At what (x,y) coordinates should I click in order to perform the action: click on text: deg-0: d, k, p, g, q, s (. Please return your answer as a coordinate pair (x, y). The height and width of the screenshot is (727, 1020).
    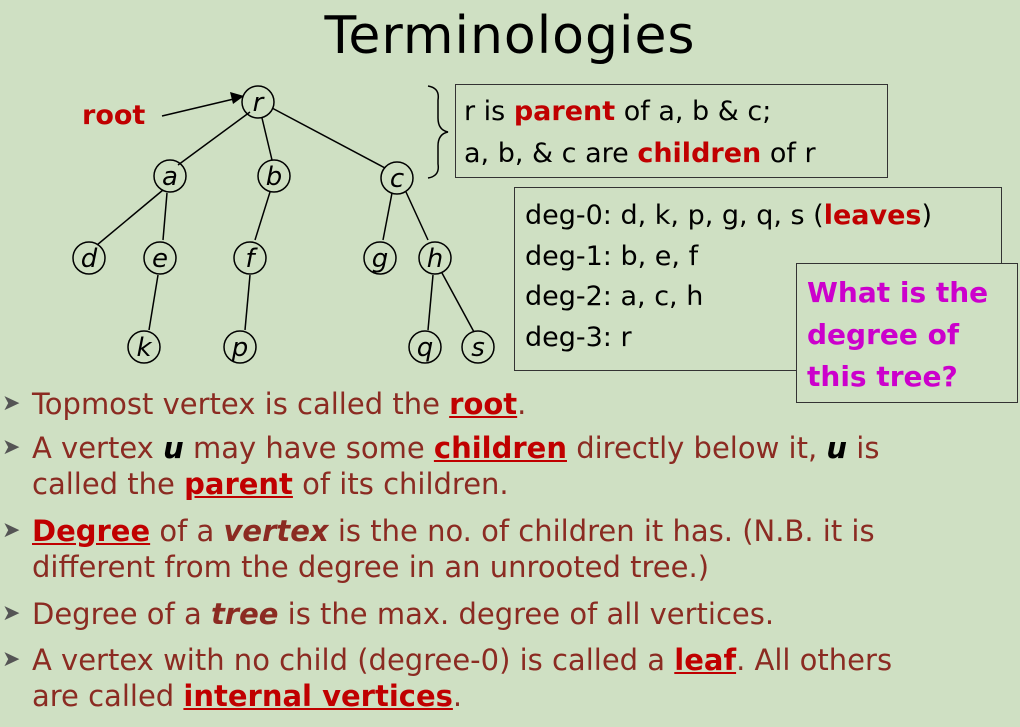
    Looking at the image, I should click on (674, 215).